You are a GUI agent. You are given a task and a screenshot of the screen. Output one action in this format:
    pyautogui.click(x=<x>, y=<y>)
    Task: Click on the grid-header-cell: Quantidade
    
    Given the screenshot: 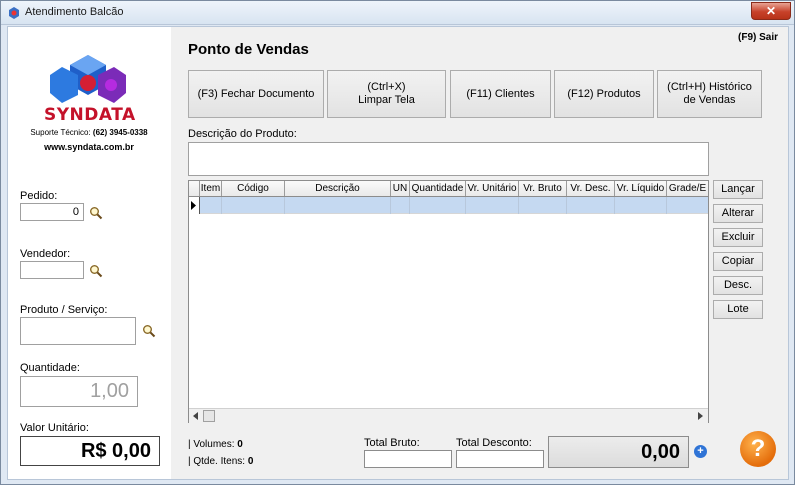 What is the action you would take?
    pyautogui.click(x=438, y=188)
    